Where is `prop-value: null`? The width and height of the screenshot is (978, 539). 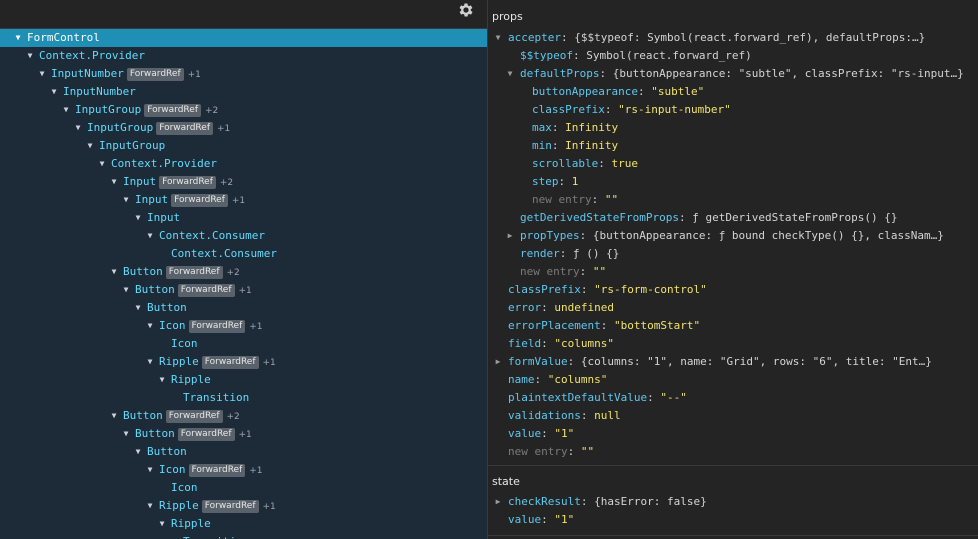
prop-value: null is located at coordinates (607, 415).